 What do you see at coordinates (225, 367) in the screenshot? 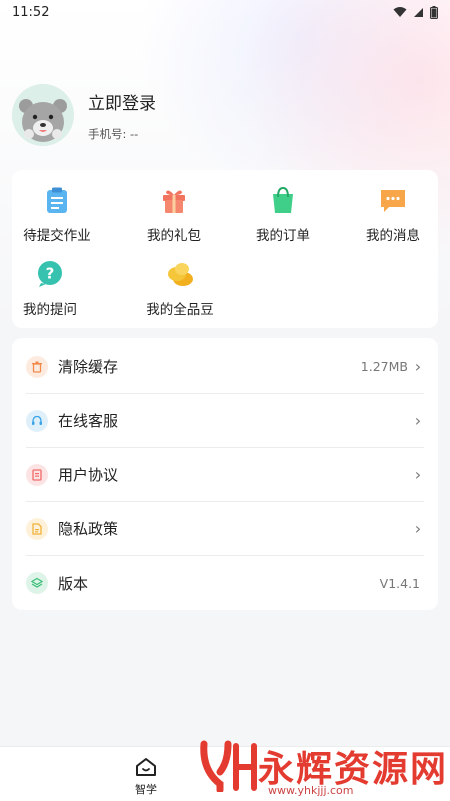
I see `menu-item-clear-cache: 清除缓存 1.27MB ›` at bounding box center [225, 367].